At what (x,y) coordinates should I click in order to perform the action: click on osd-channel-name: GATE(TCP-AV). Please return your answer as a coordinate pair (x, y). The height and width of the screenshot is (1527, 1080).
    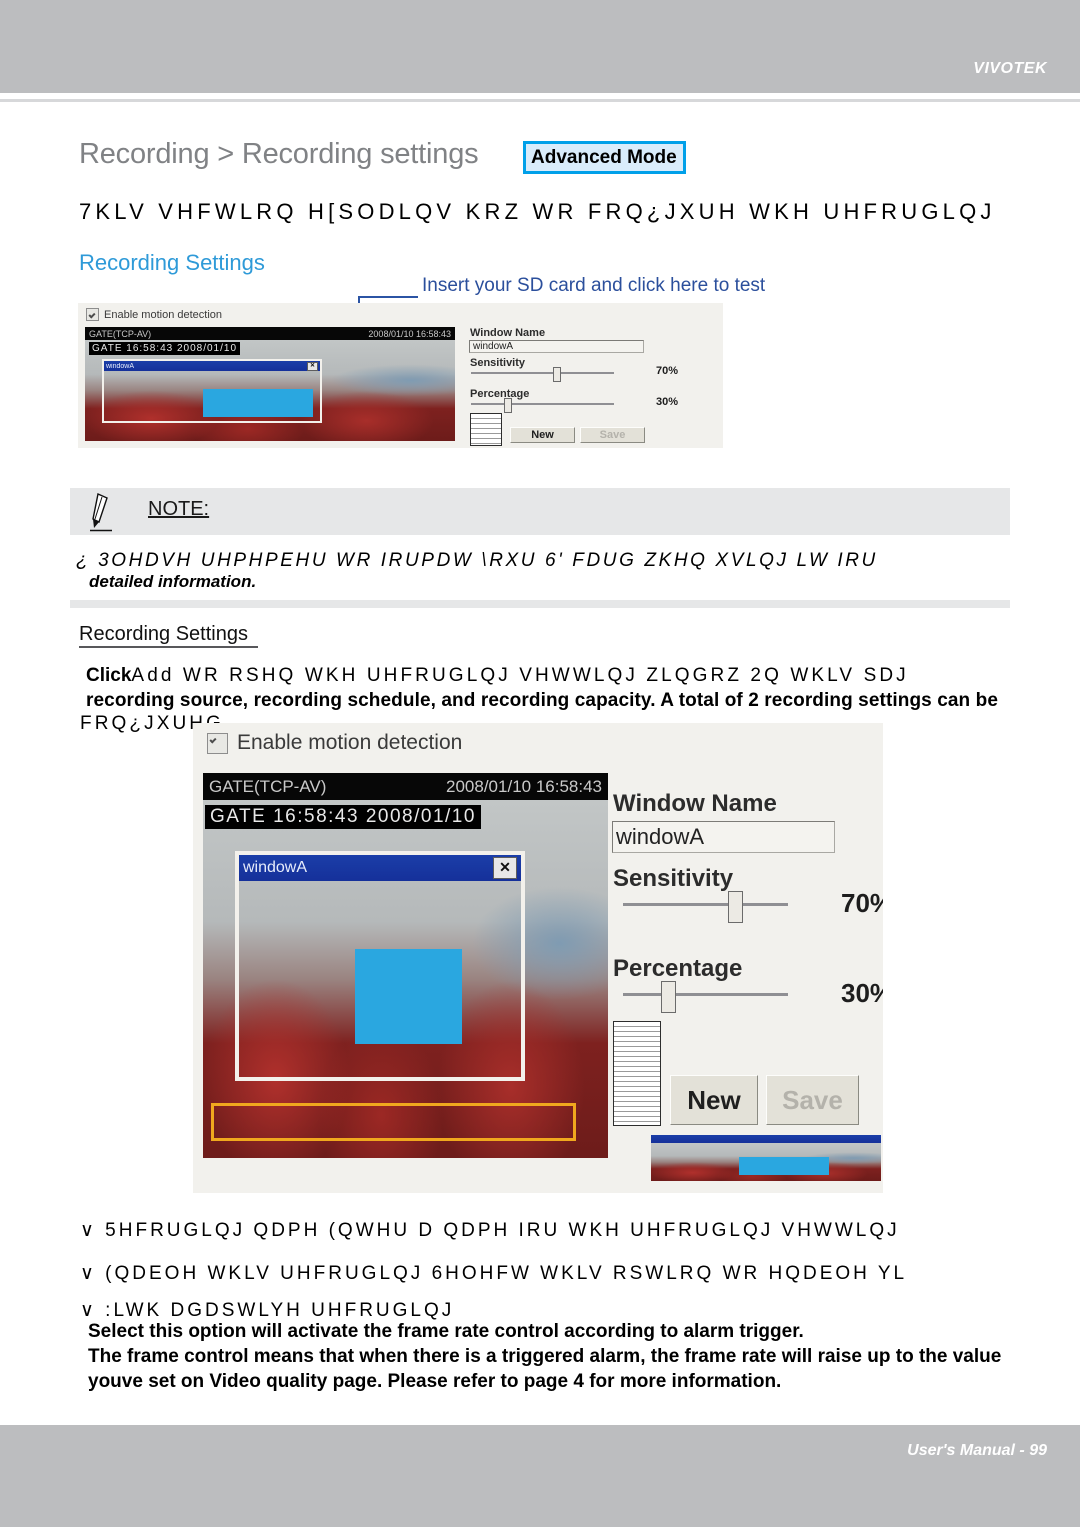
    Looking at the image, I should click on (120, 333).